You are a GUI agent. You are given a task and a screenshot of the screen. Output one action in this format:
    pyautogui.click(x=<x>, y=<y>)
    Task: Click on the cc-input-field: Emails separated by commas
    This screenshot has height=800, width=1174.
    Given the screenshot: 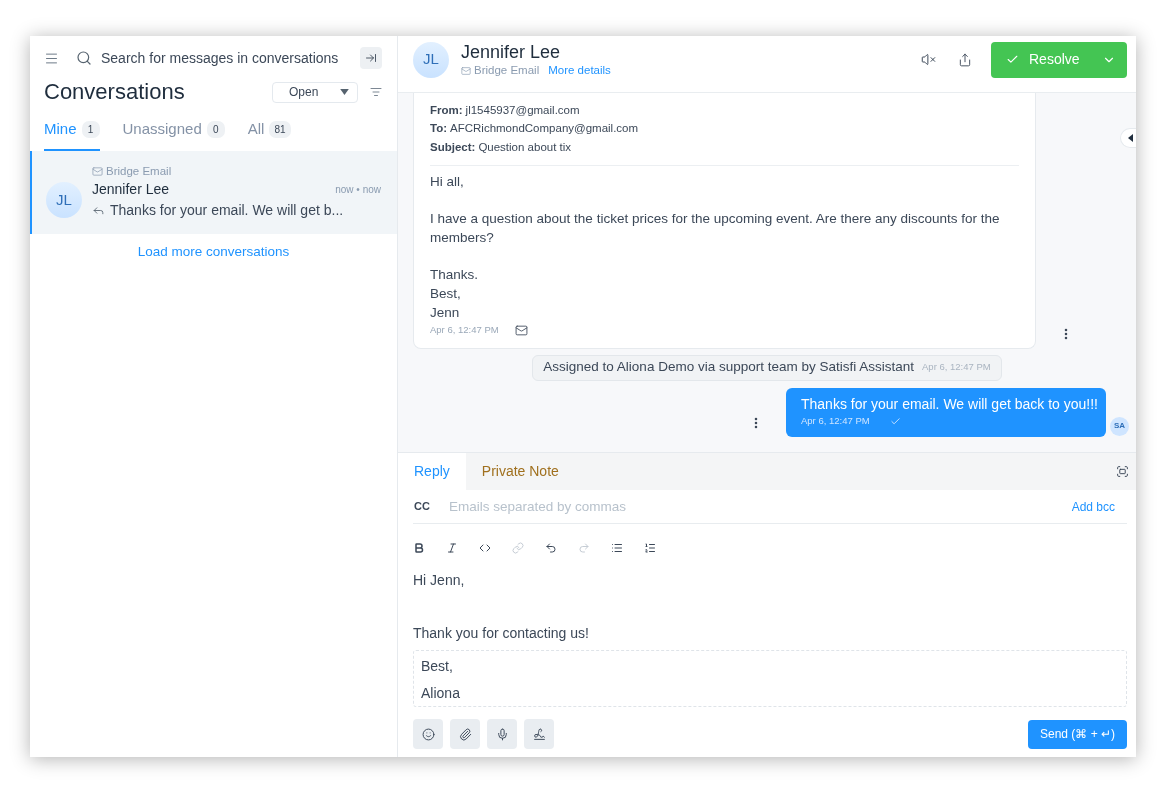 What is the action you would take?
    pyautogui.click(x=760, y=506)
    